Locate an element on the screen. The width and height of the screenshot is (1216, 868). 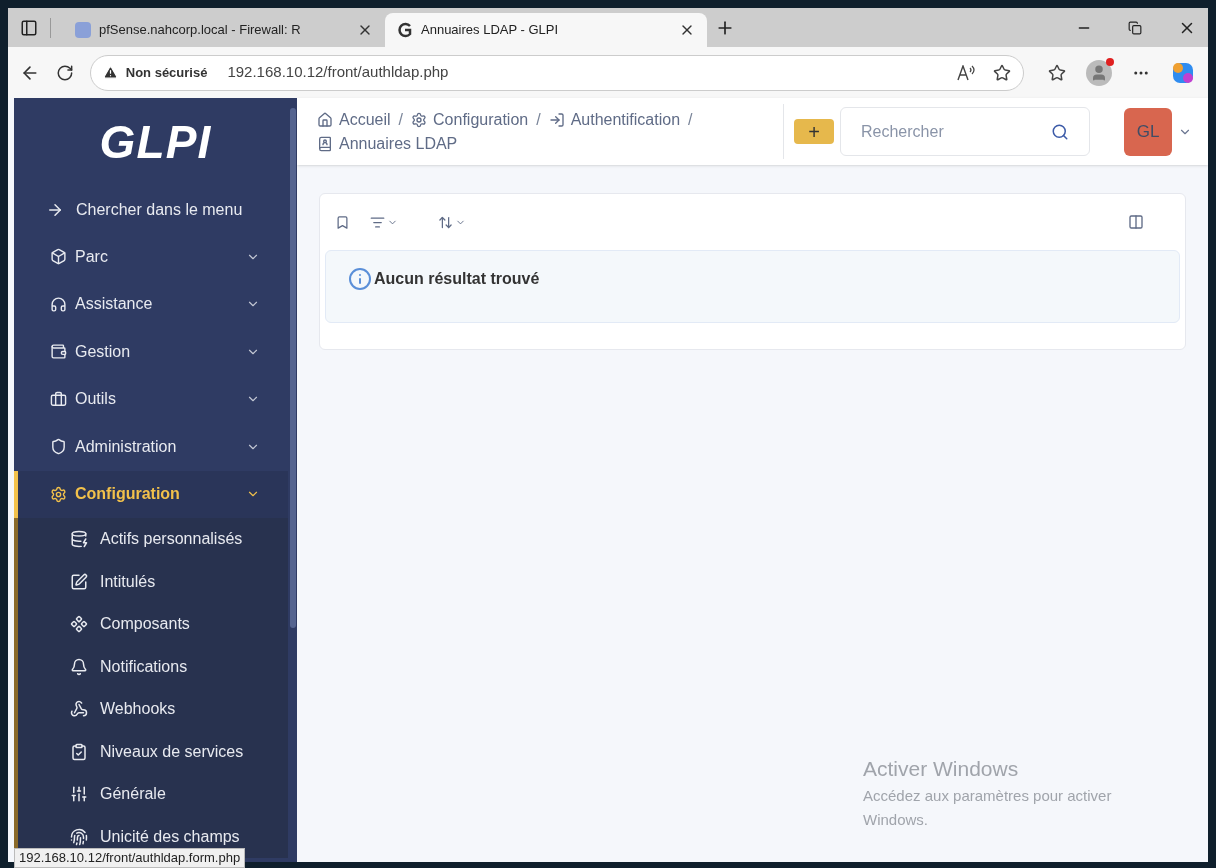
info-icon is located at coordinates (360, 279).